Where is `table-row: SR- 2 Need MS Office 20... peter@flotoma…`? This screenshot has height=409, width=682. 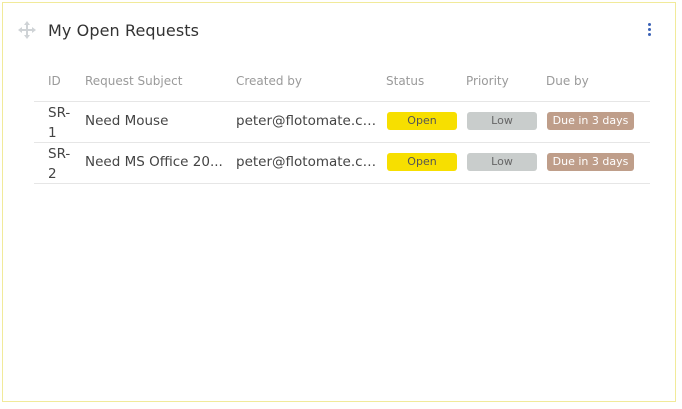
table-row: SR- 2 Need MS Office 20... peter@flotoma… is located at coordinates (342, 163).